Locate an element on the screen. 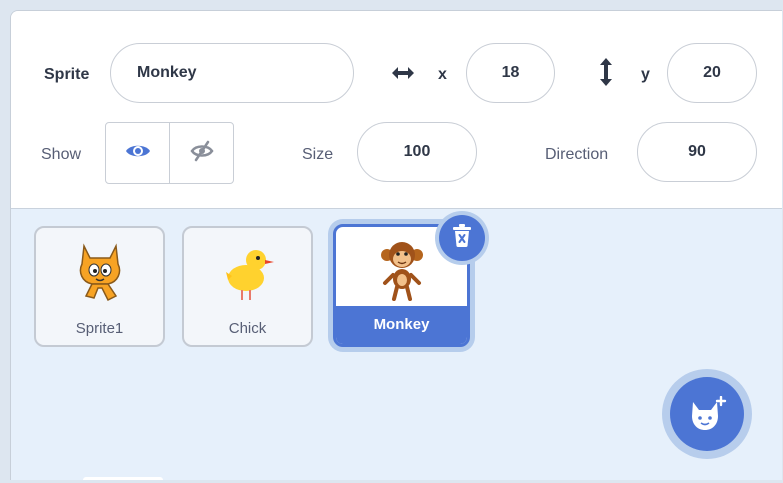 Image resolution: width=783 pixels, height=483 pixels. sprite-tile-chick: Chick is located at coordinates (247, 286).